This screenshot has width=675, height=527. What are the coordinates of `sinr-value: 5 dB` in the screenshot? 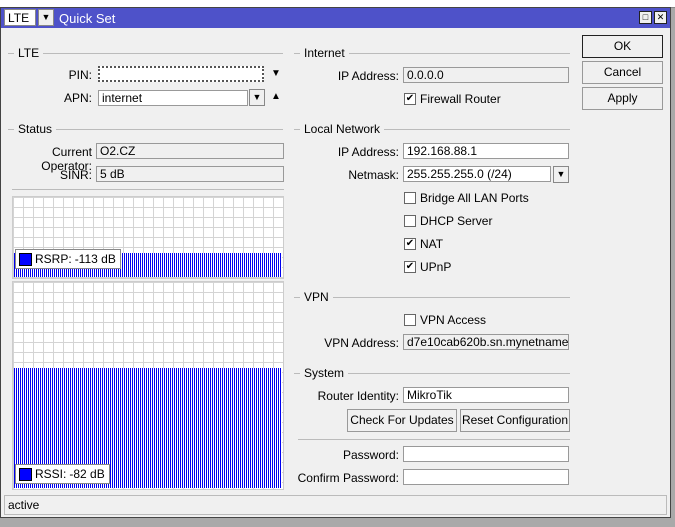 It's located at (190, 174).